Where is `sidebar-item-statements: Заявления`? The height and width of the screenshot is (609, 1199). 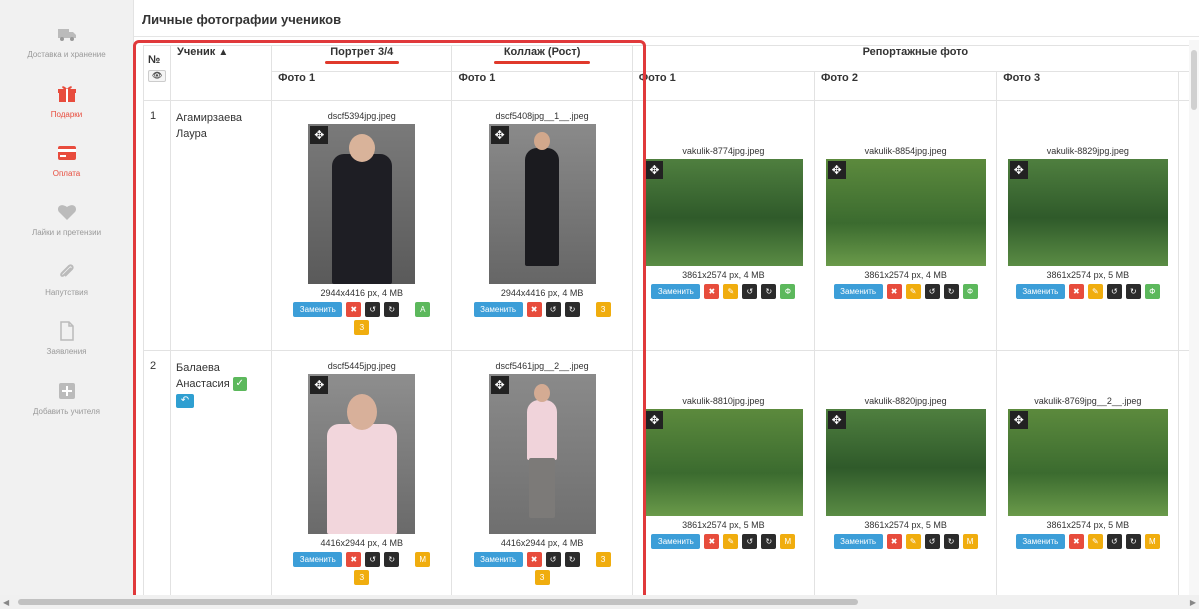 sidebar-item-statements: Заявления is located at coordinates (66, 338).